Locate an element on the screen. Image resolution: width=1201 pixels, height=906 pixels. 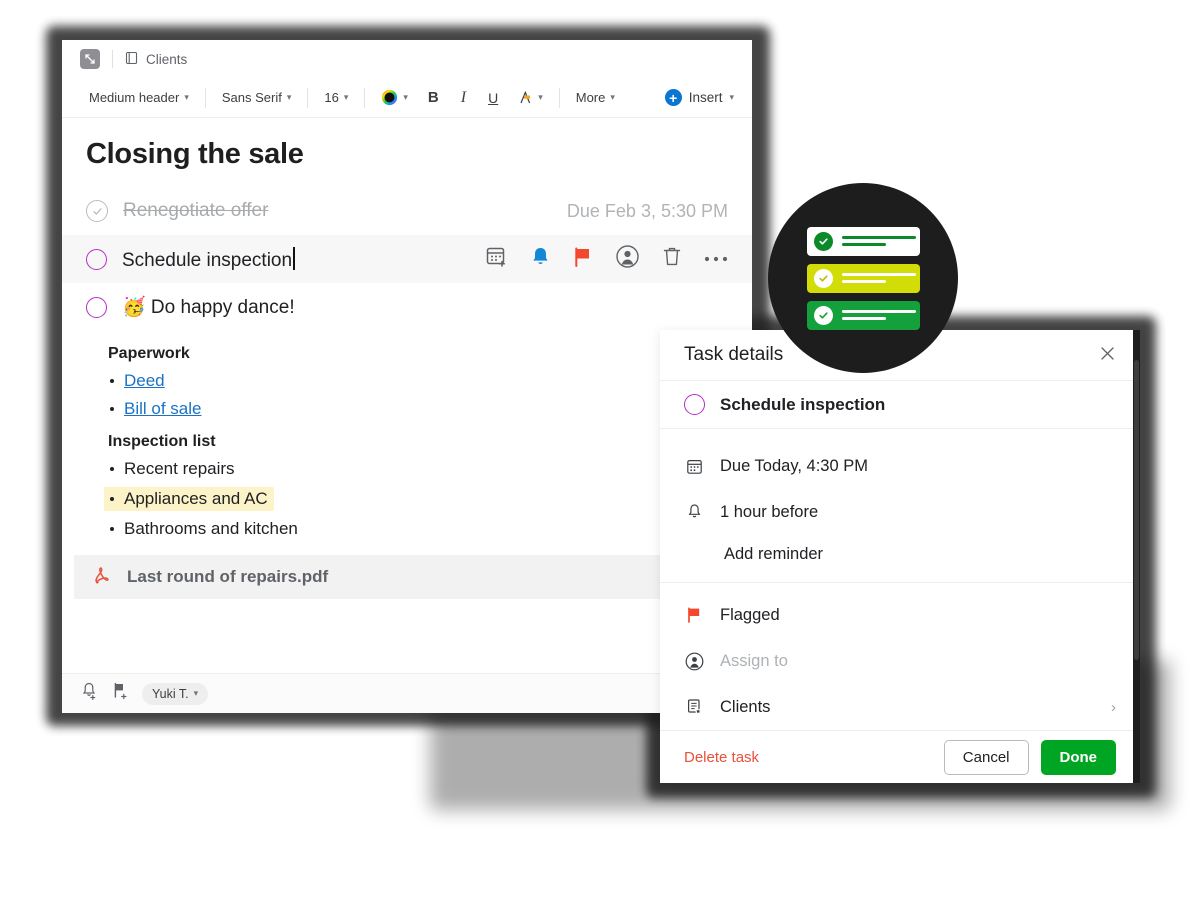
panel-footer: Delete task Cancel Done is located at coordinates (900, 756).